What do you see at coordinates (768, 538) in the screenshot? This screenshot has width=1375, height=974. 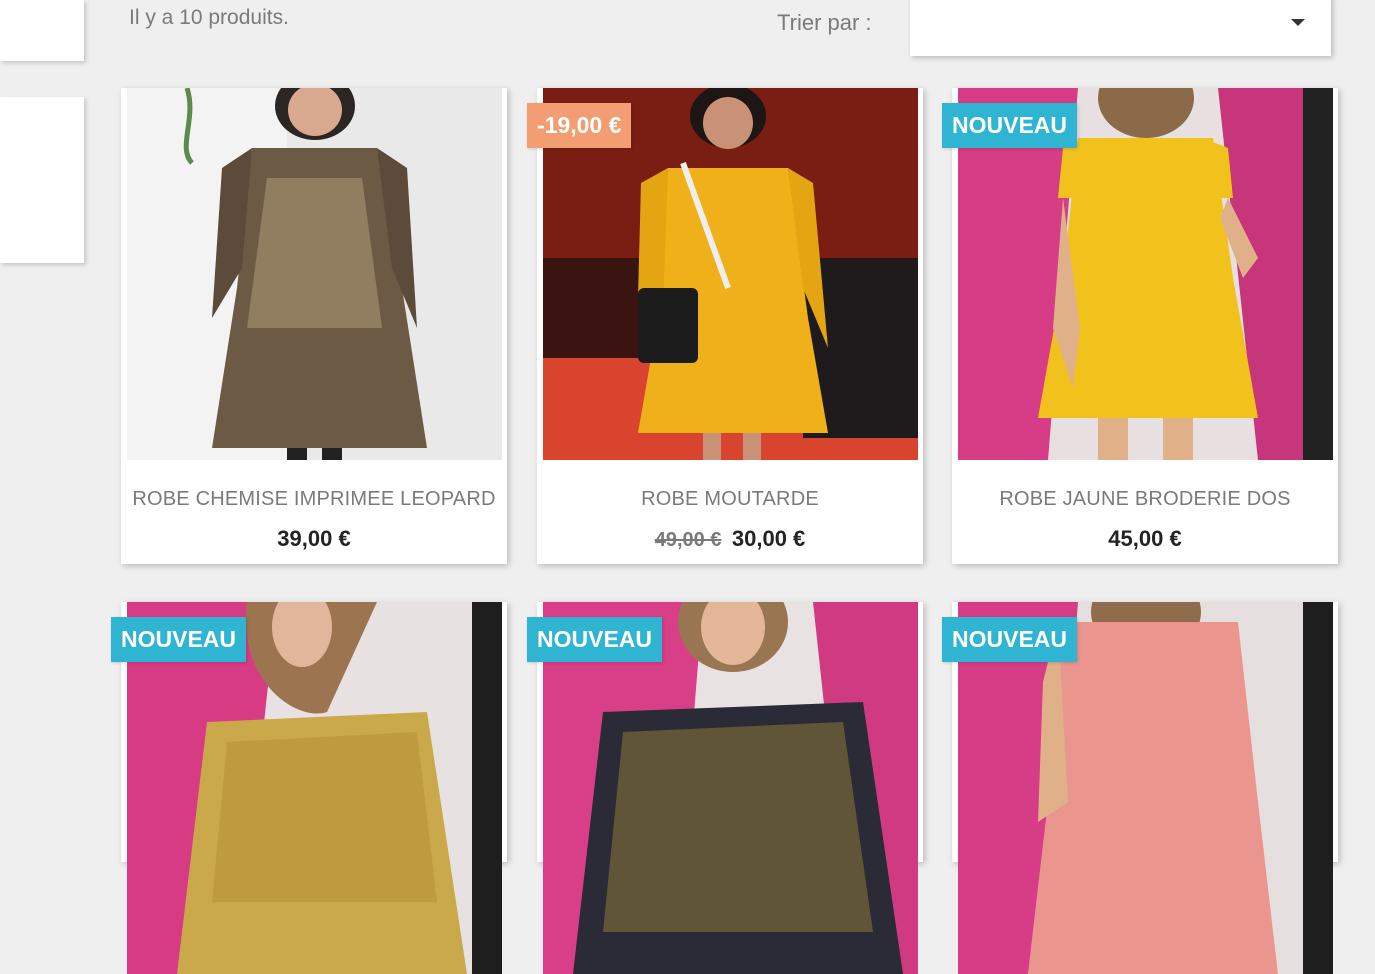 I see `product-price: 30,00 €` at bounding box center [768, 538].